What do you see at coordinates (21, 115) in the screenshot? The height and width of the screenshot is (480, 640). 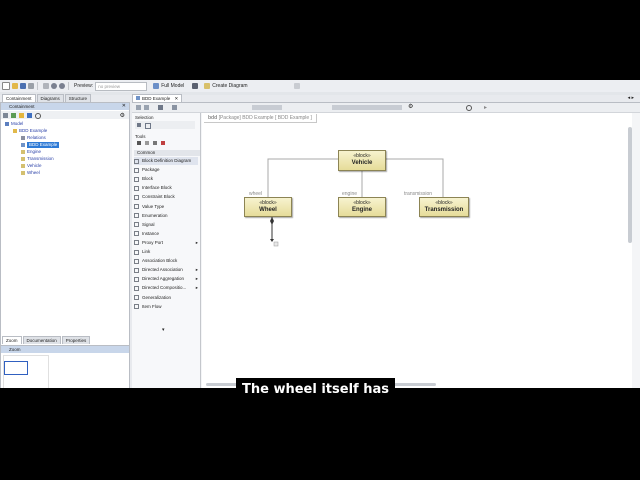 I see `add-element-icon` at bounding box center [21, 115].